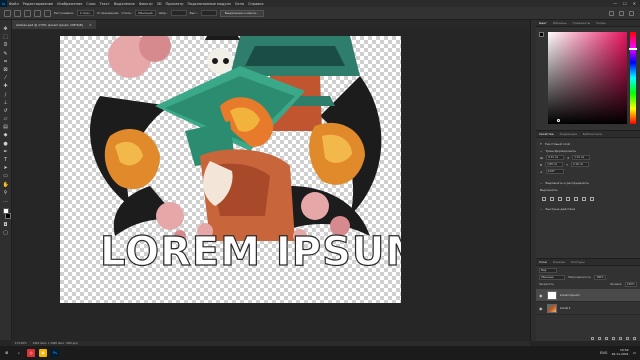 Image resolution: width=640 pixels, height=360 pixels. I want to click on language-indicator: ENG, so click(604, 353).